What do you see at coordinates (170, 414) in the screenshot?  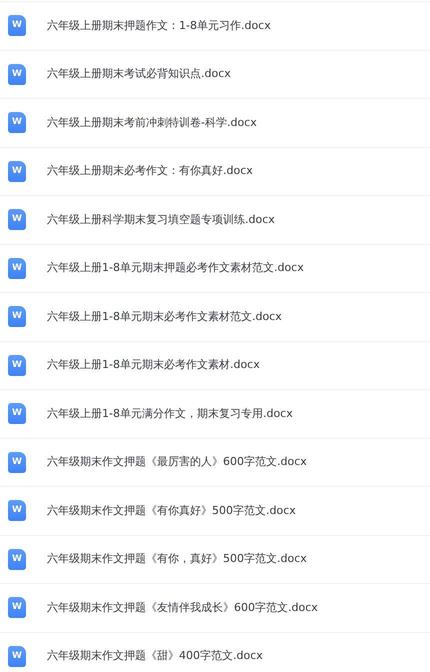 I see `file-name: 六年级上册1-8单元满分作文，期末复习专用.docx` at bounding box center [170, 414].